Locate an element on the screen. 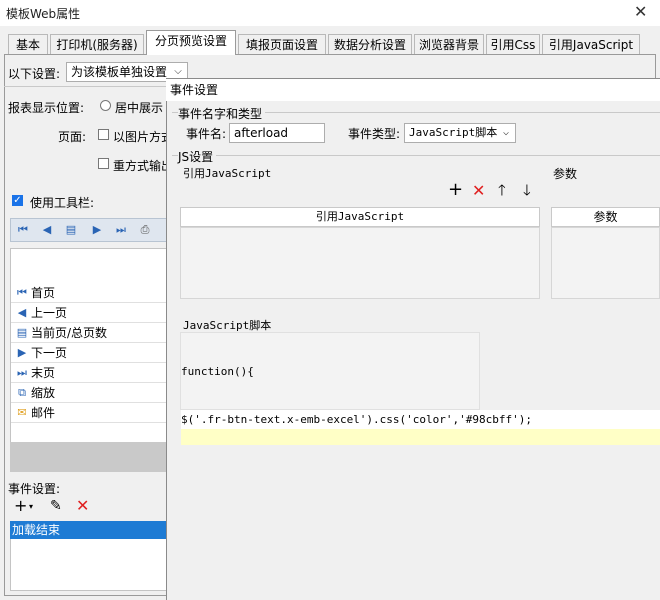  list-item: ▤ 当前页/总页数 is located at coordinates (89, 333).